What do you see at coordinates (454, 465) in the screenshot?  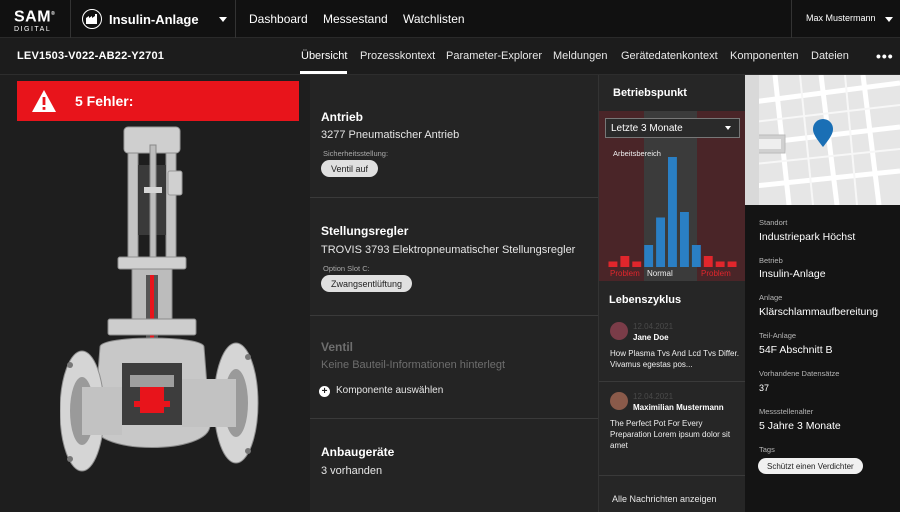 I see `component-anbaugeraete: Anbaugeräte 3 vorhanden` at bounding box center [454, 465].